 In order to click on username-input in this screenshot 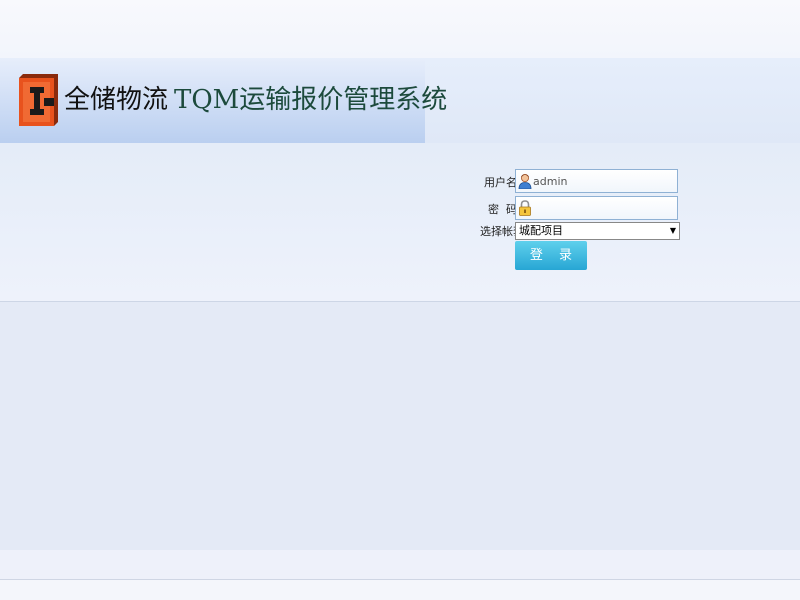, I will do `click(603, 181)`.